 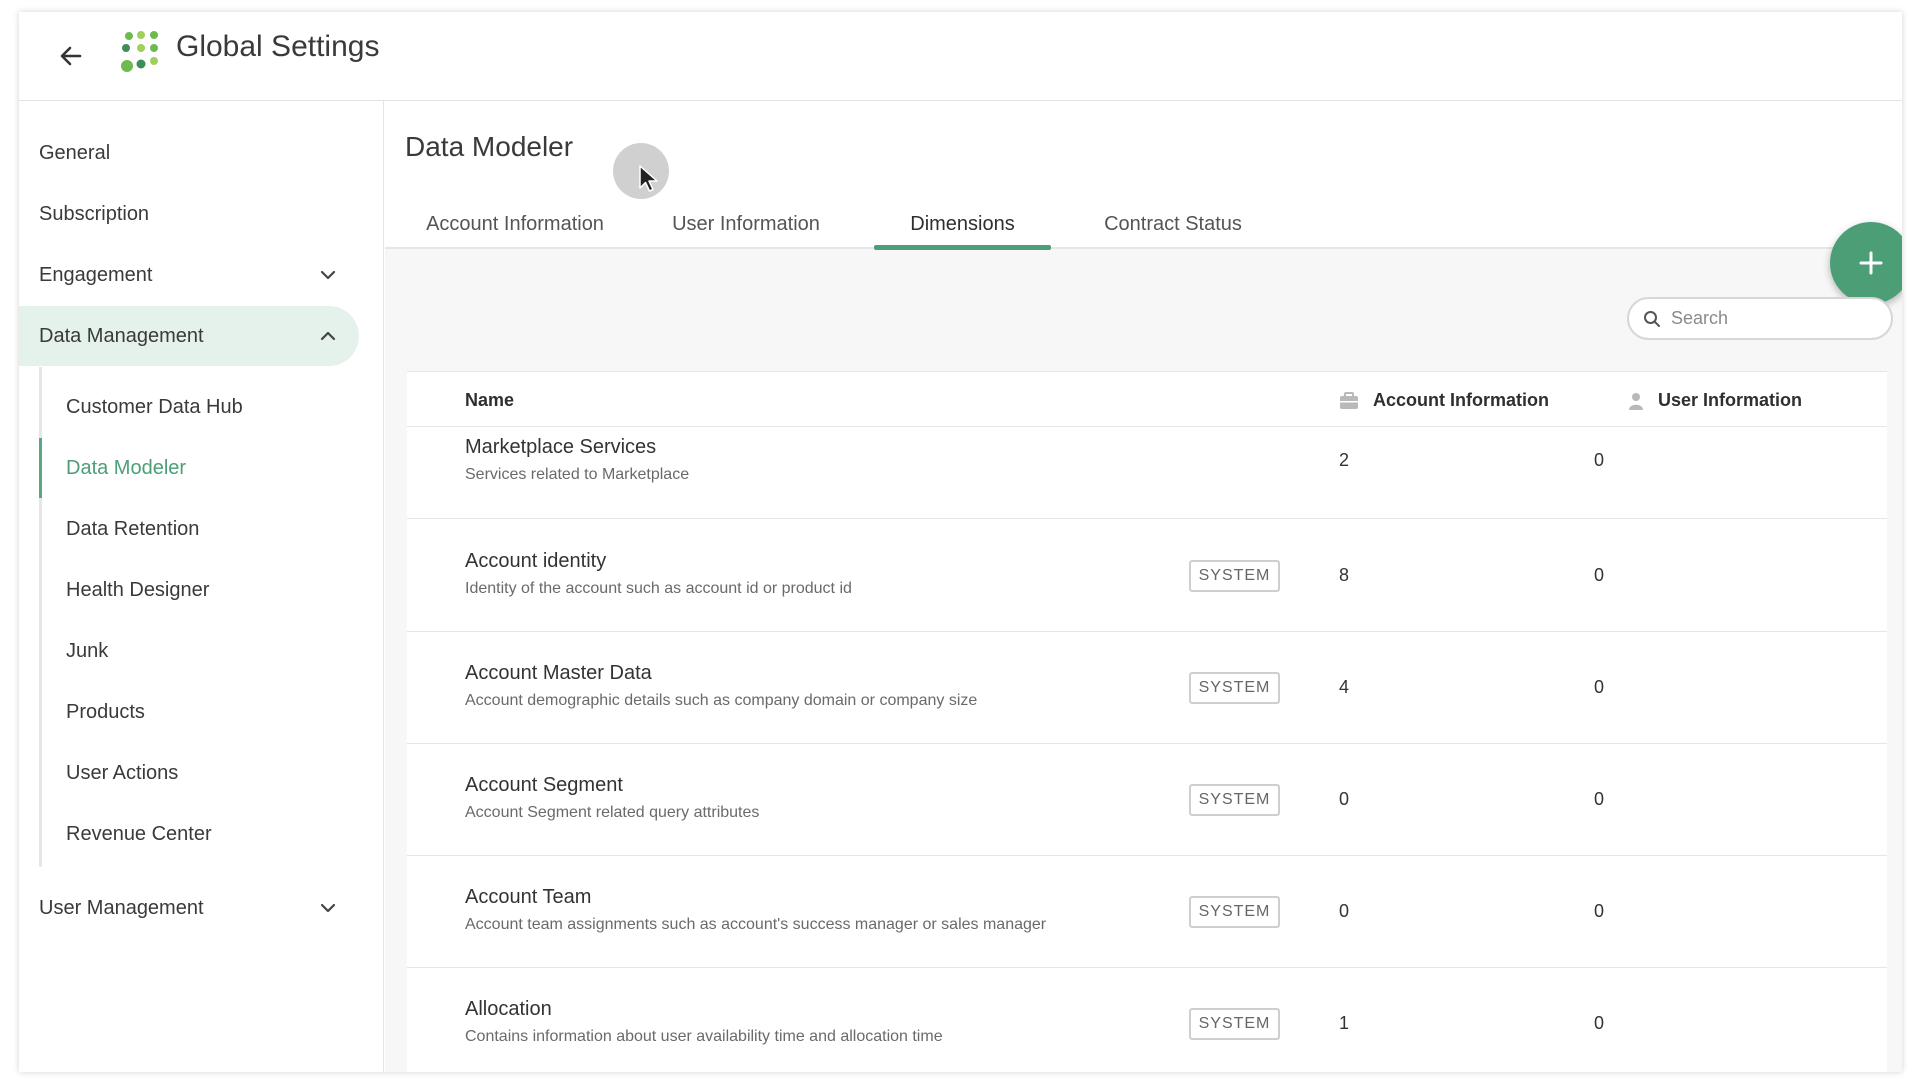 I want to click on column-header-account-information: Account Information, so click(x=1444, y=400).